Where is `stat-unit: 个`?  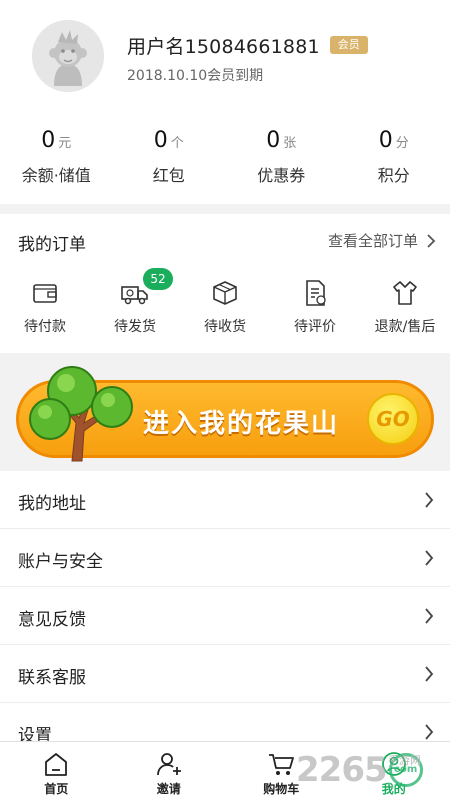 stat-unit: 个 is located at coordinates (177, 143).